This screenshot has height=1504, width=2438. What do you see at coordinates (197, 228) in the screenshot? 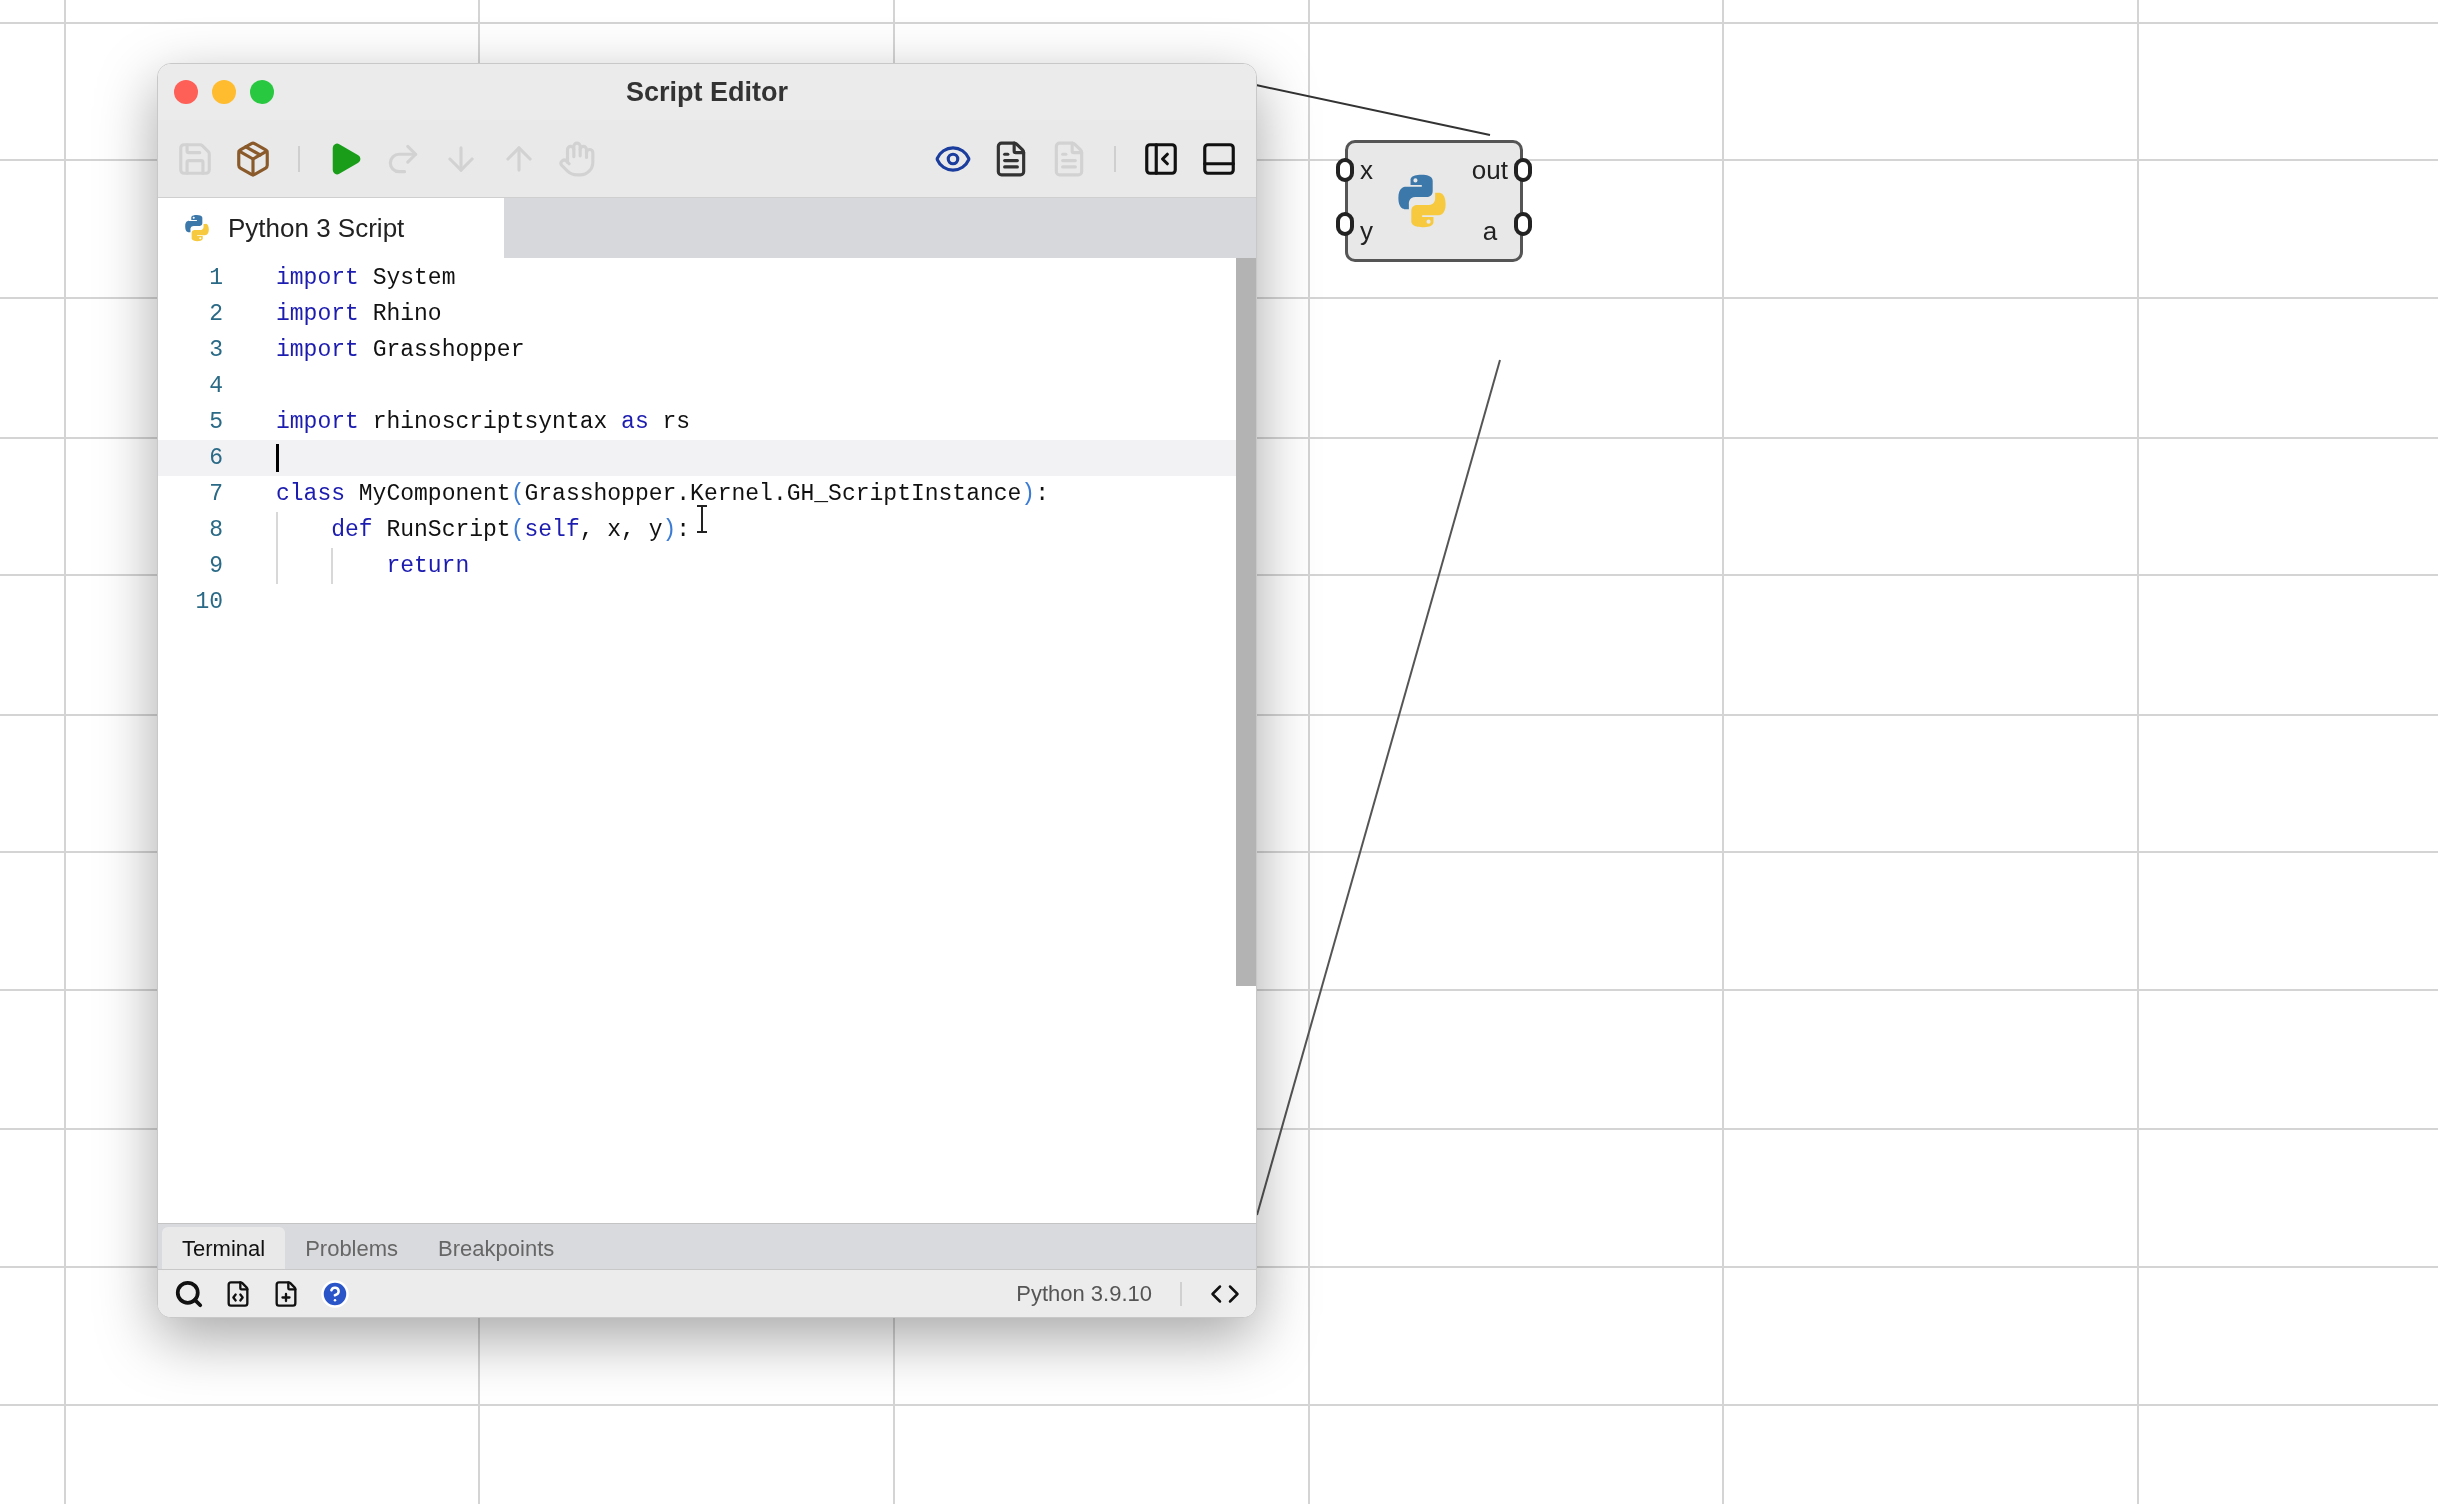
I see `python-icon` at bounding box center [197, 228].